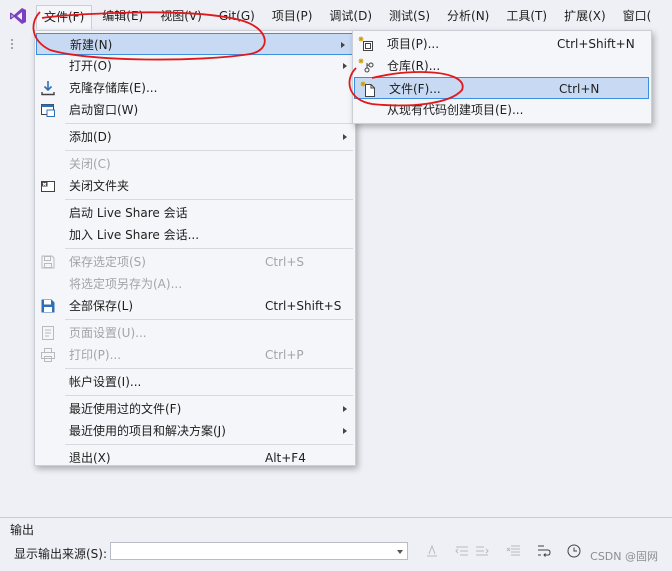 The height and width of the screenshot is (571, 672). What do you see at coordinates (128, 213) in the screenshot?
I see `menu-item-label: 启动 Live Share 会话` at bounding box center [128, 213].